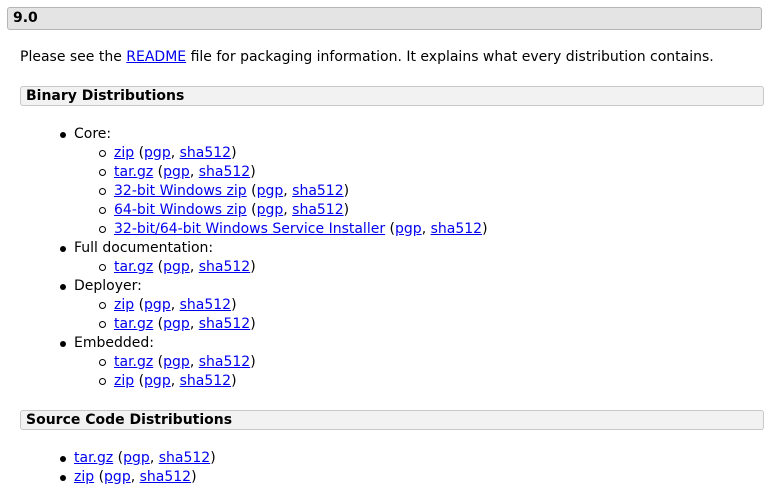  I want to click on binary-heading-text: Binary Distributions, so click(105, 96).